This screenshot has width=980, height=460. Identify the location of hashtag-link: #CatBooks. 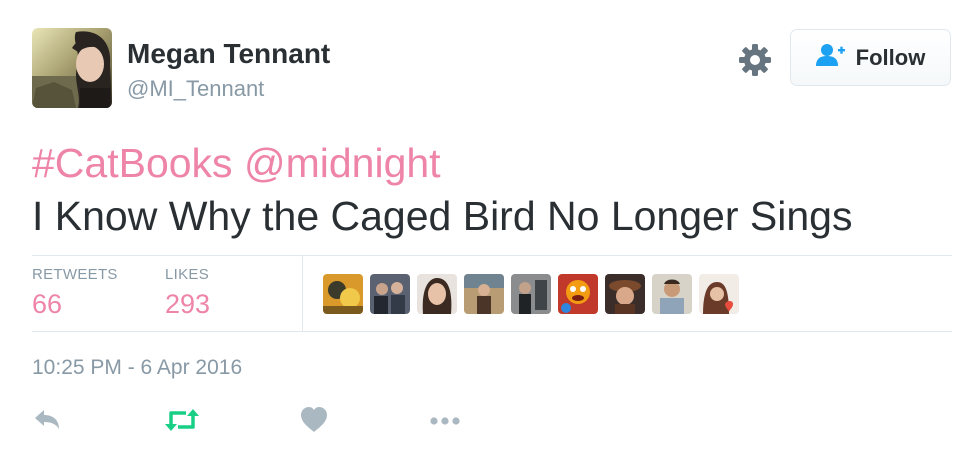
(132, 163).